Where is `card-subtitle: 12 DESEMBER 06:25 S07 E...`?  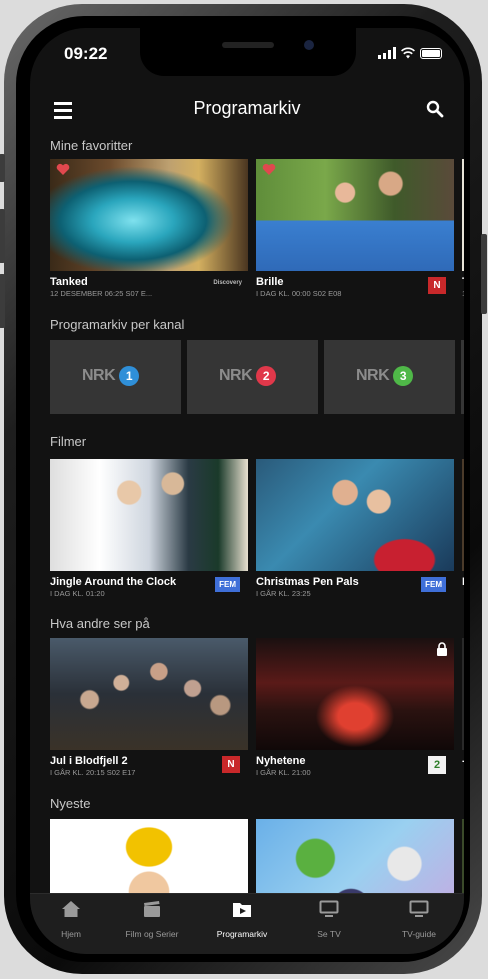
card-subtitle: 12 DESEMBER 06:25 S07 E... is located at coordinates (101, 293).